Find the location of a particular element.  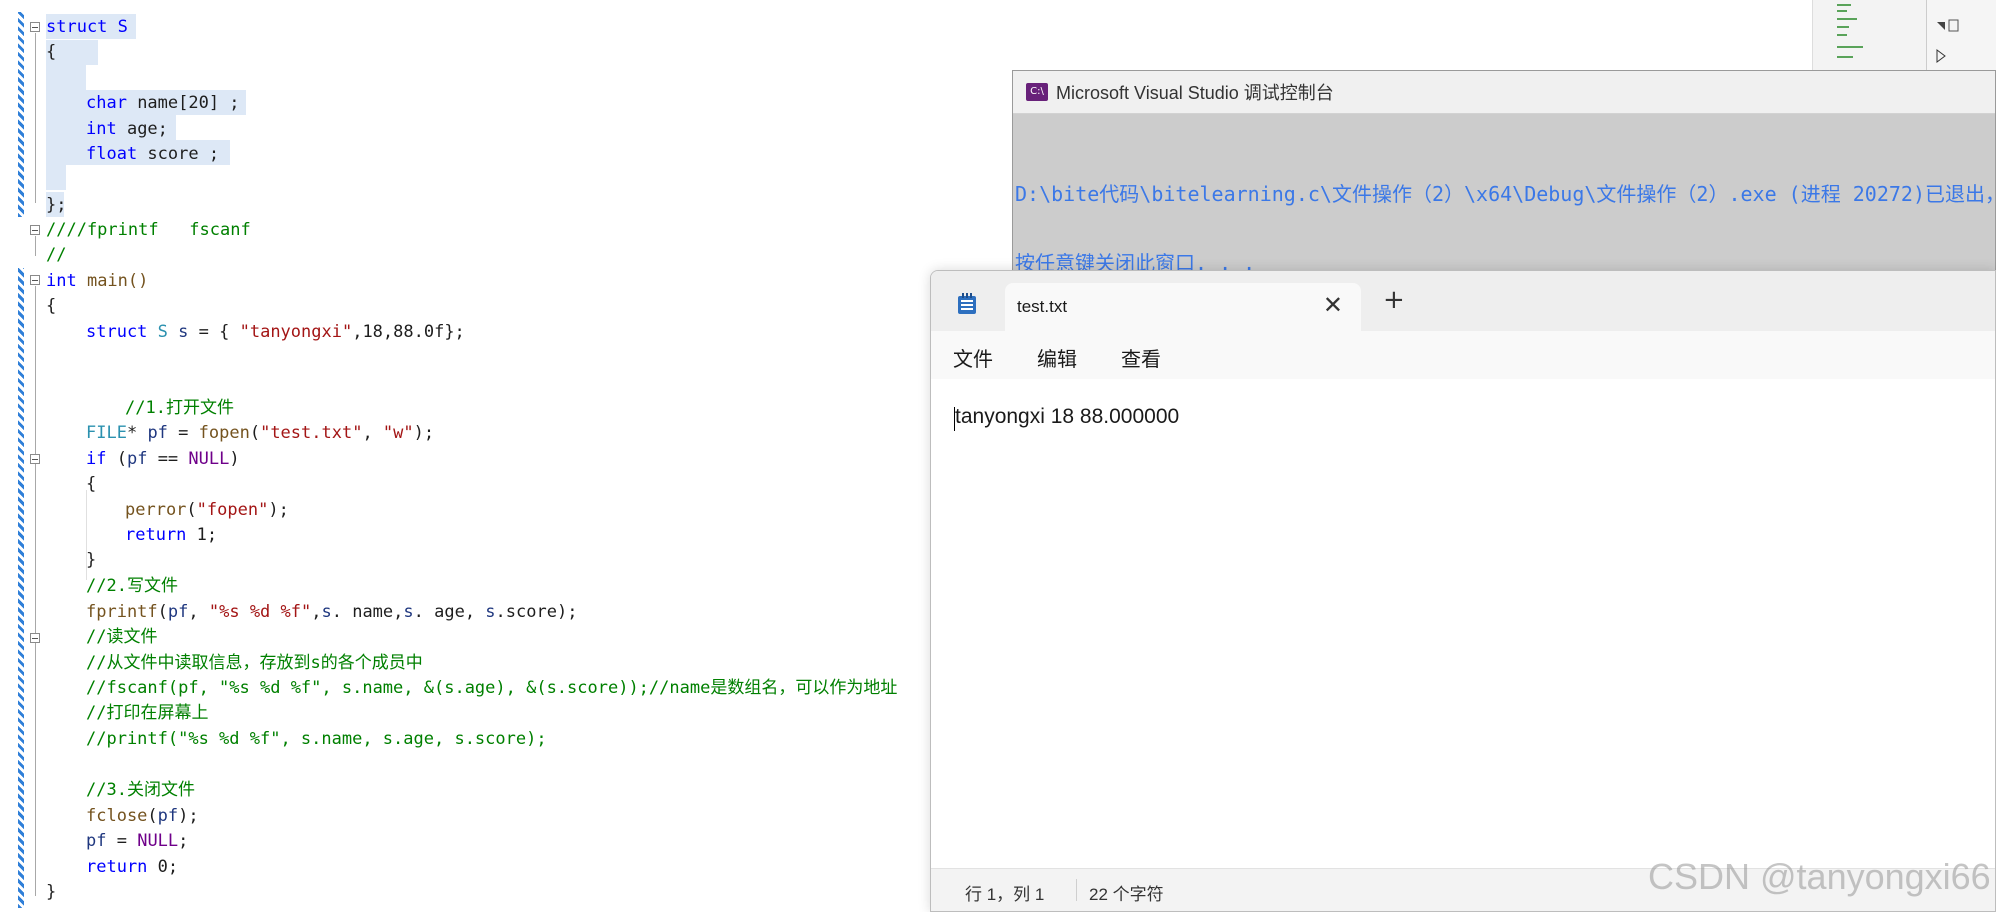

code-line: char name[20] ; is located at coordinates (163, 103).